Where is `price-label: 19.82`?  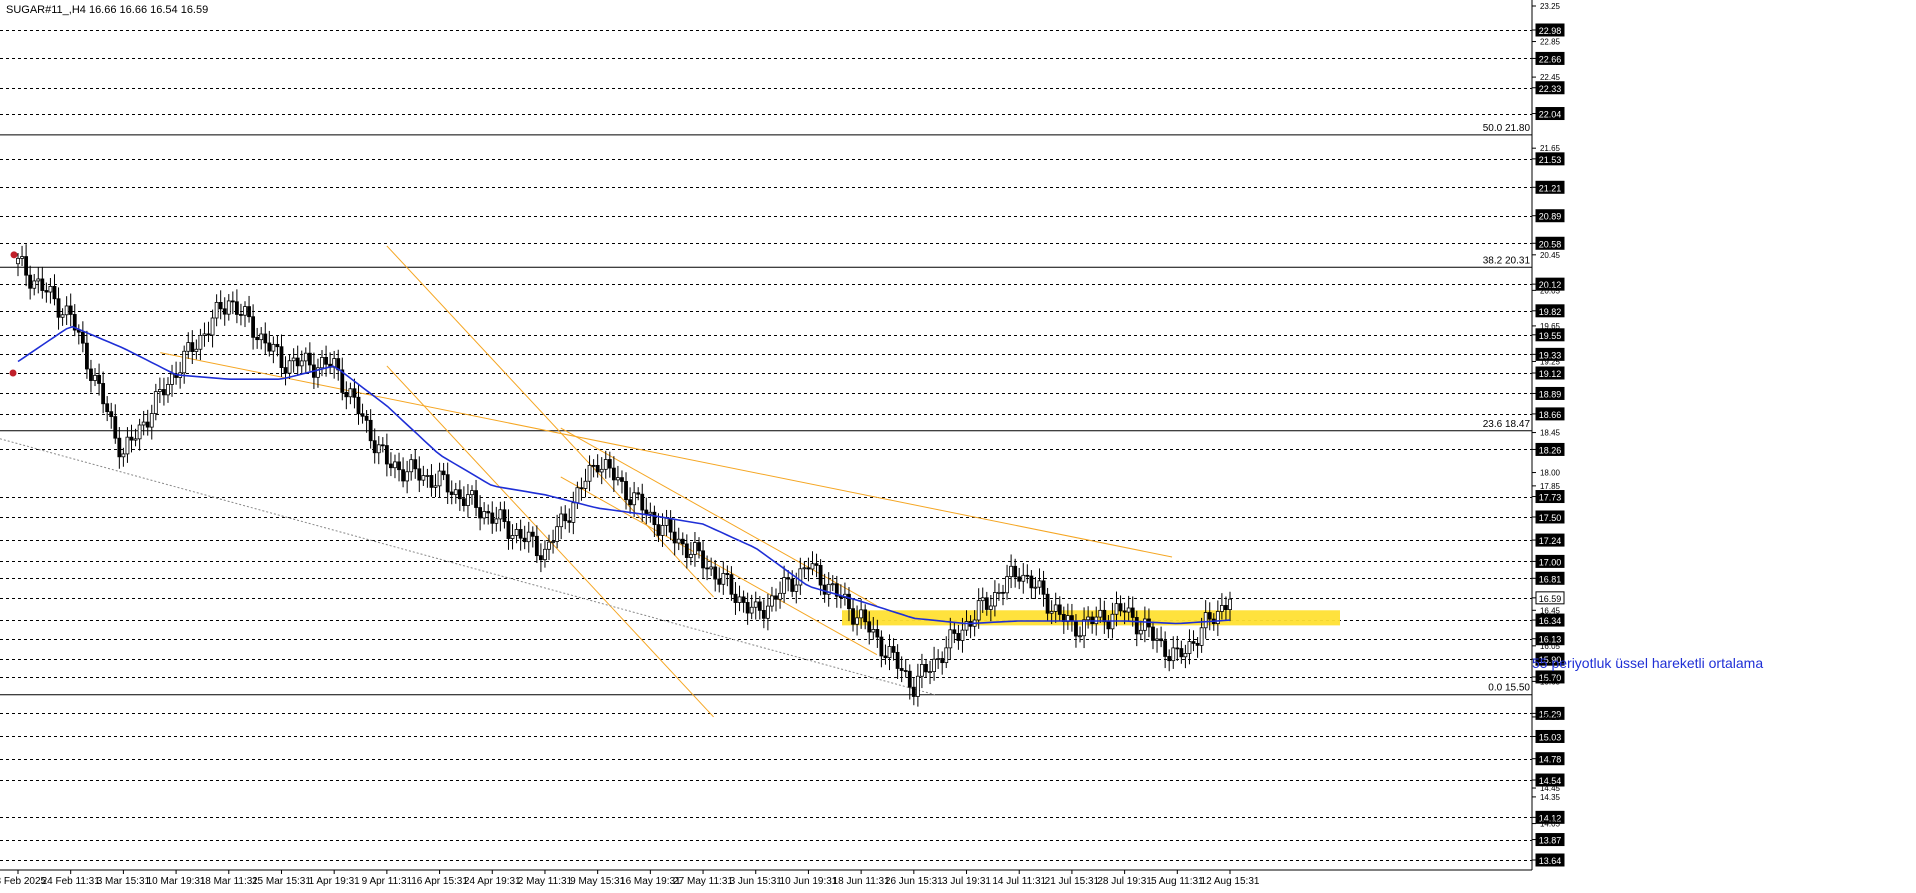 price-label: 19.82 is located at coordinates (1550, 312).